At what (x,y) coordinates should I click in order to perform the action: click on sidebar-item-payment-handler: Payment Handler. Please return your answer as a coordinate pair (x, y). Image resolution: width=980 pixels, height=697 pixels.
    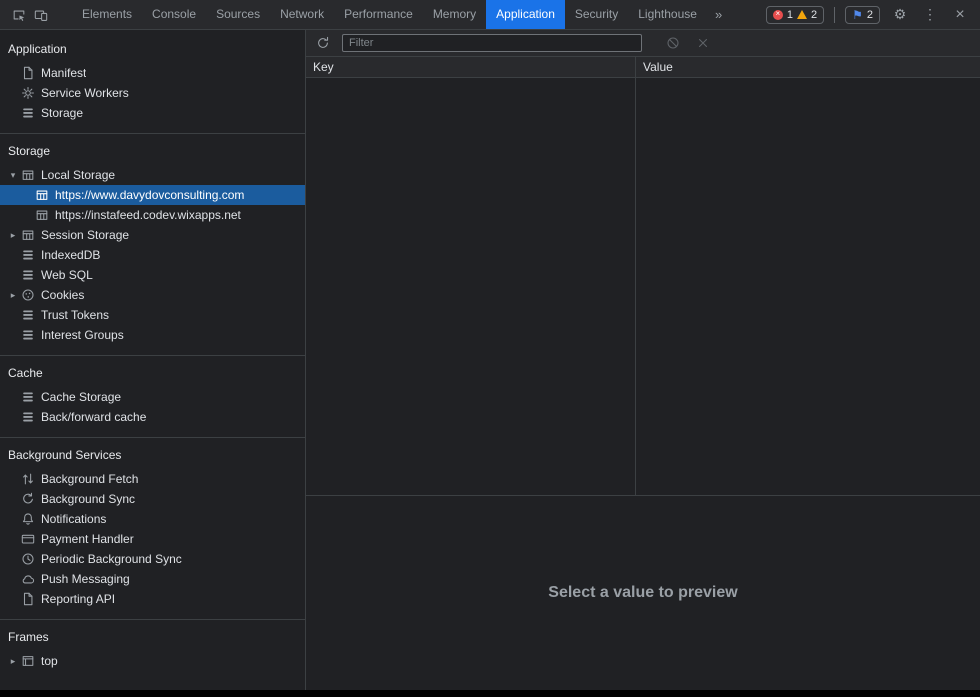
    Looking at the image, I should click on (152, 539).